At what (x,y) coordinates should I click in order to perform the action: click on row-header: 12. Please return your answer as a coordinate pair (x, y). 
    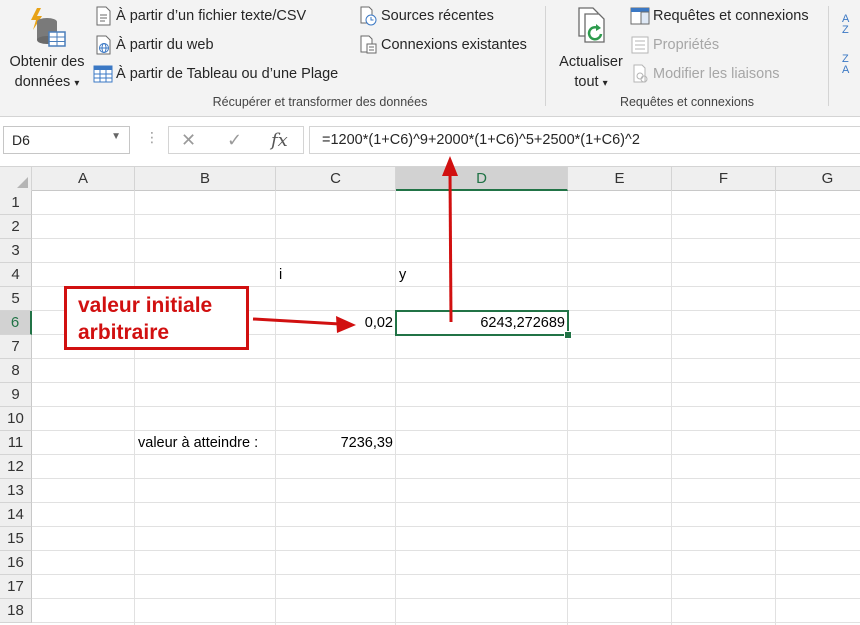
    Looking at the image, I should click on (16, 467).